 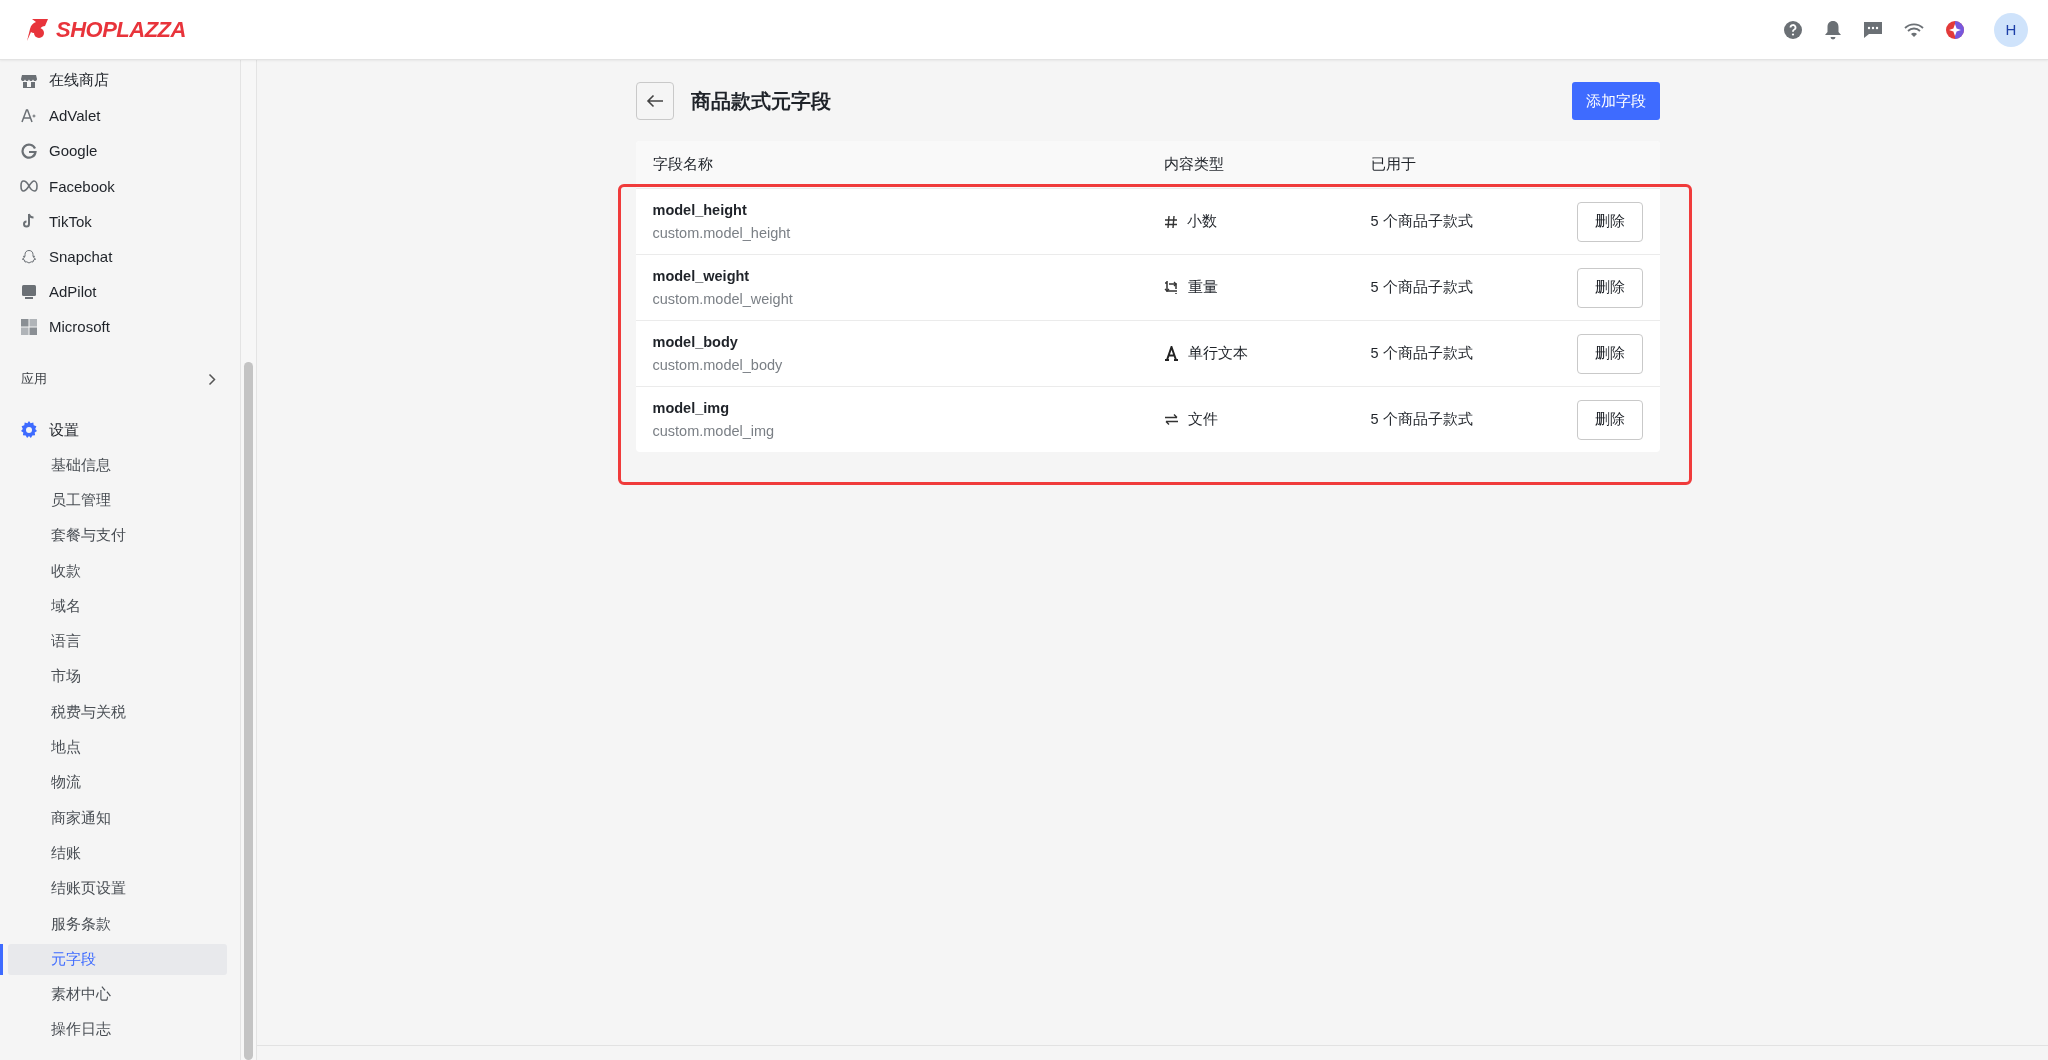 What do you see at coordinates (29, 430) in the screenshot?
I see `gear-icon` at bounding box center [29, 430].